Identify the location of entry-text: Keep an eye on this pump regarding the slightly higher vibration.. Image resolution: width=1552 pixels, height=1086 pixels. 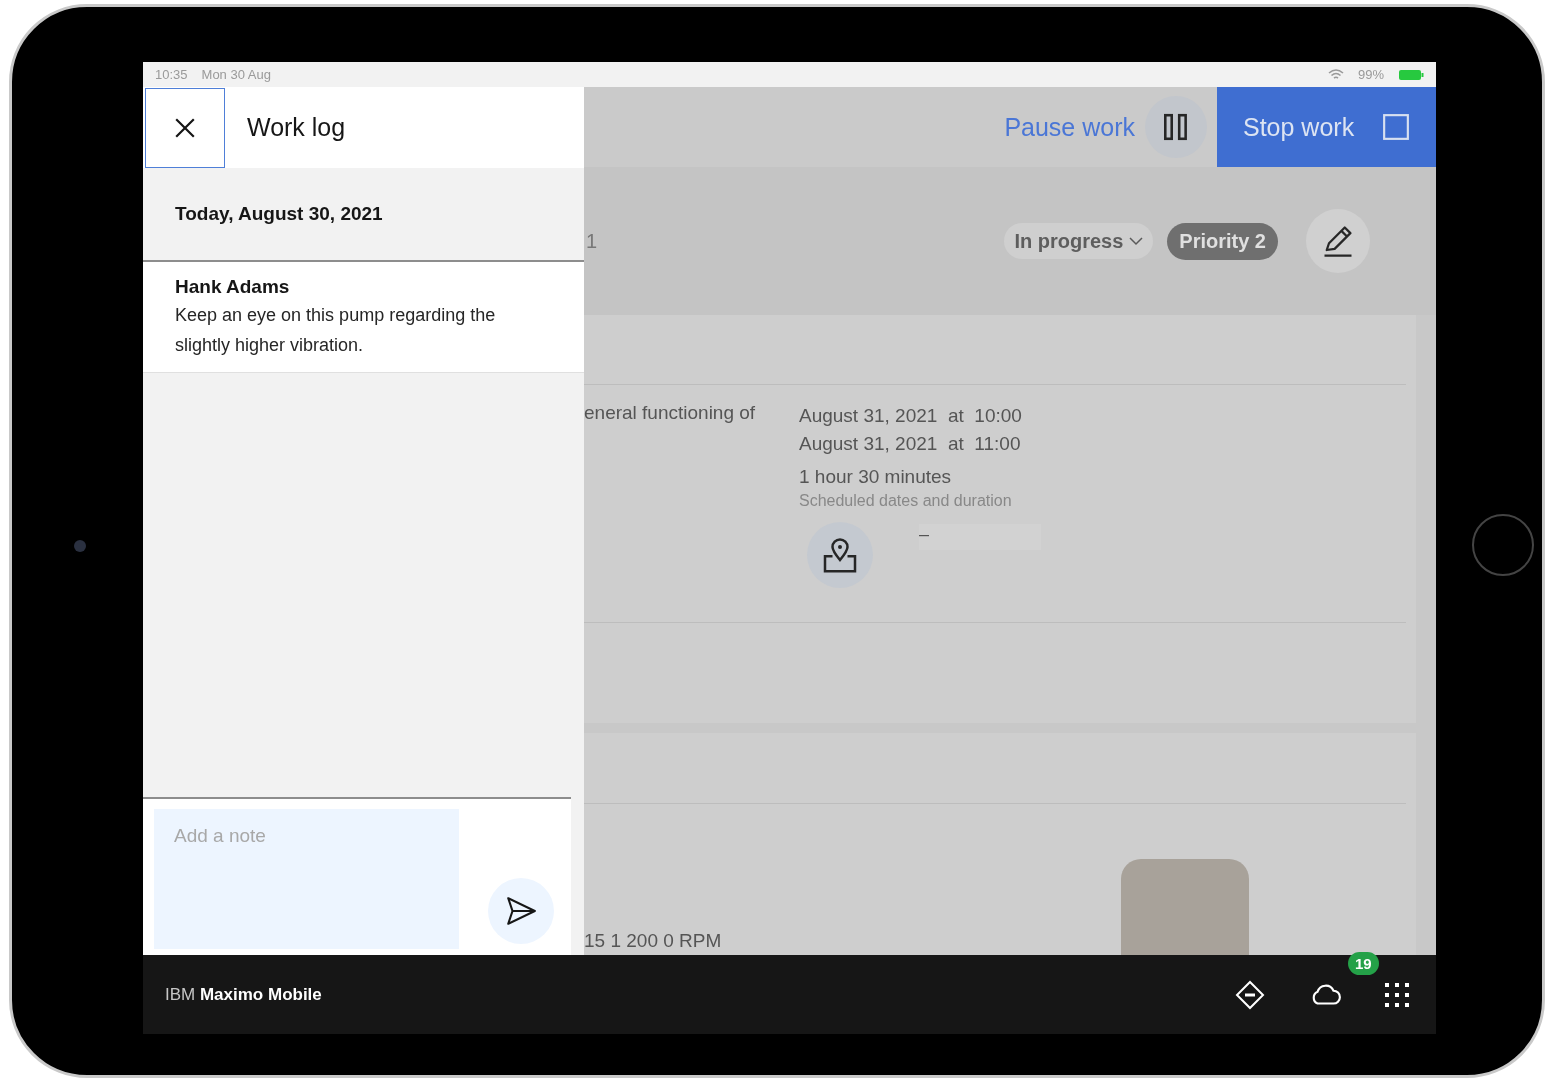
(336, 330).